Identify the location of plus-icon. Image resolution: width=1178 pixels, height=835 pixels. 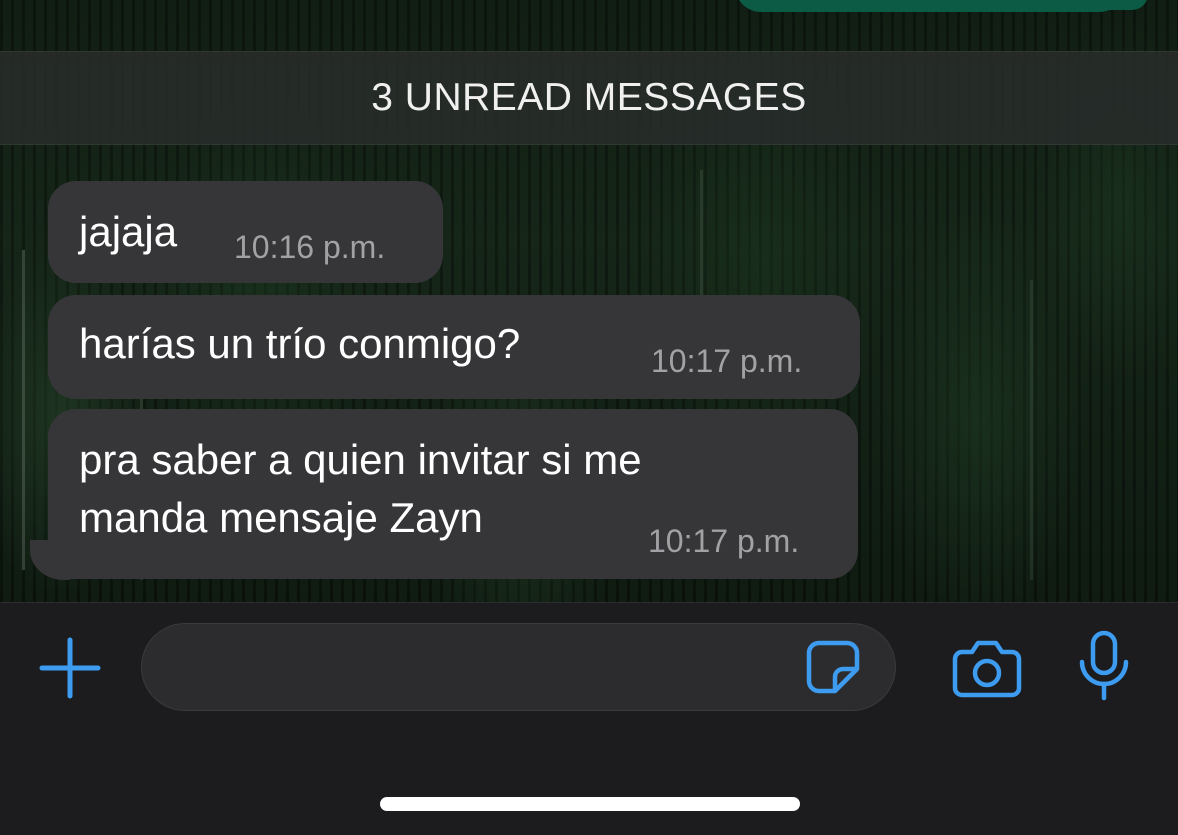
(70, 668).